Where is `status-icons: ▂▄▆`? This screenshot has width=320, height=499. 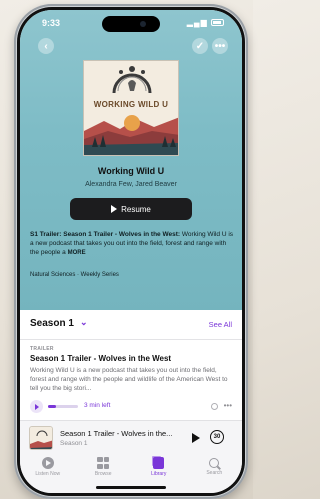 status-icons: ▂▄▆ is located at coordinates (205, 22).